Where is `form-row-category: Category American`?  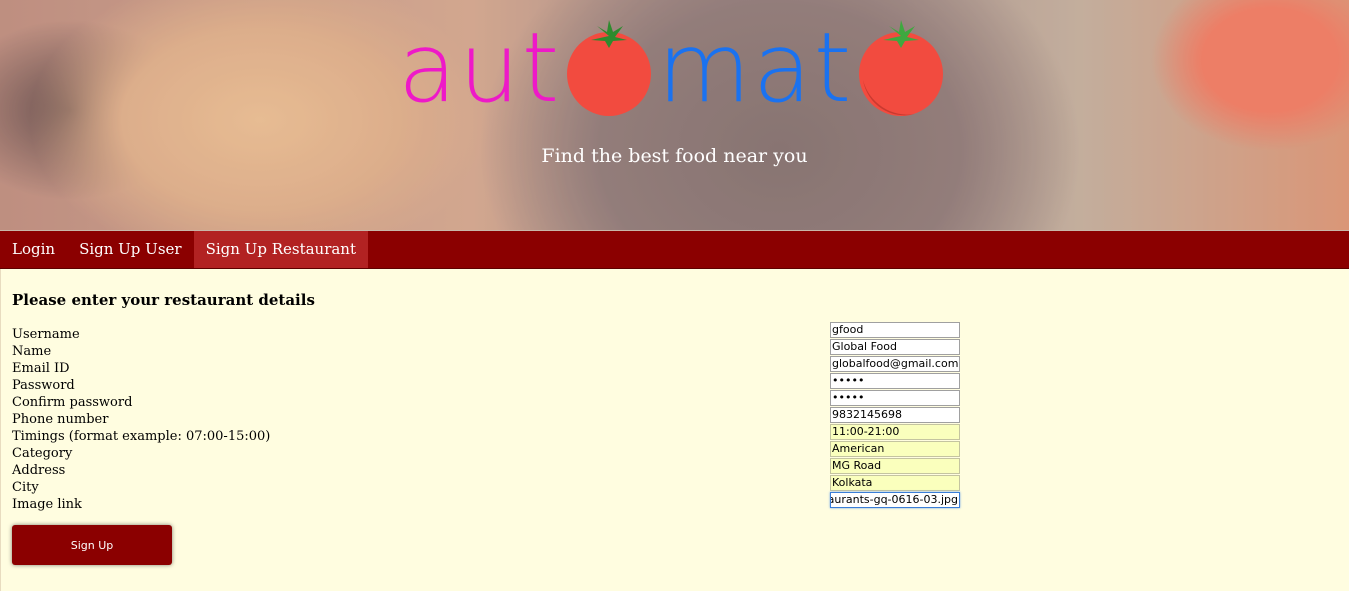
form-row-category: Category American is located at coordinates (675, 451).